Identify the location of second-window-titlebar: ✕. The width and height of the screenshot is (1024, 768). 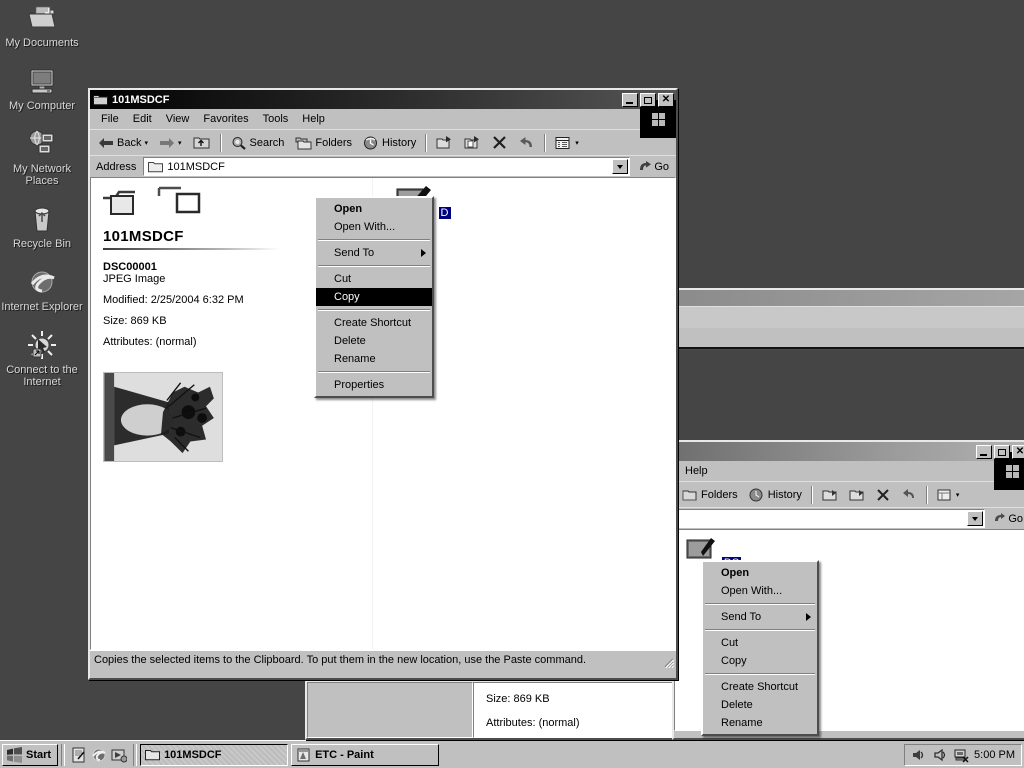
(849, 451).